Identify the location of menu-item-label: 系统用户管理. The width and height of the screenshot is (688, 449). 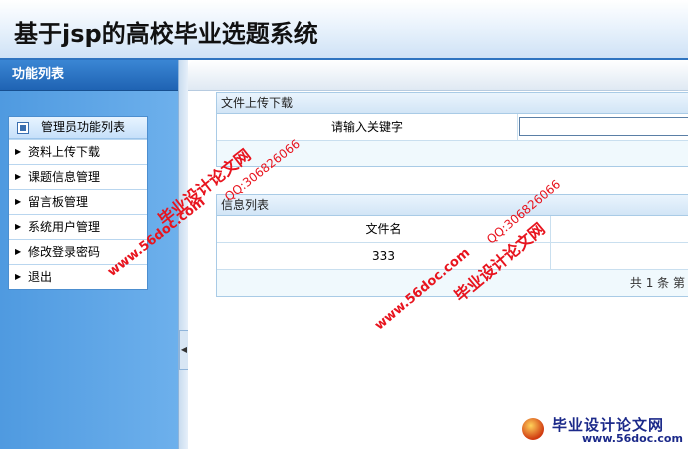
(64, 227).